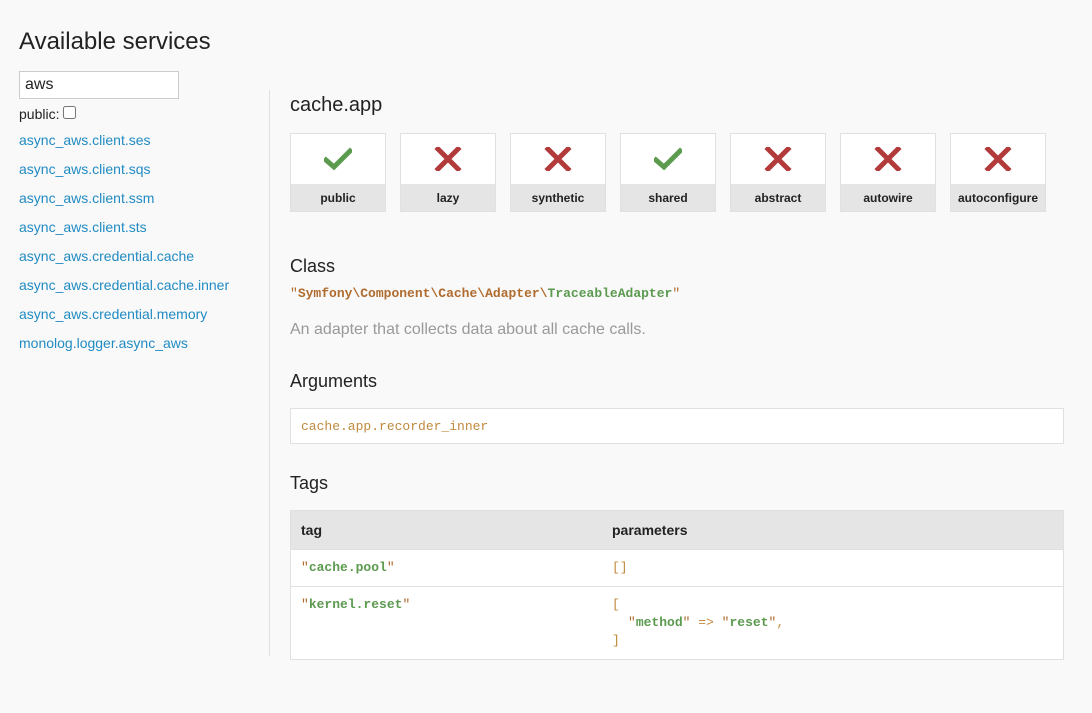 The height and width of the screenshot is (713, 1092). Describe the element at coordinates (103, 343) in the screenshot. I see `service-link: monolog.logger.async_aws` at that location.